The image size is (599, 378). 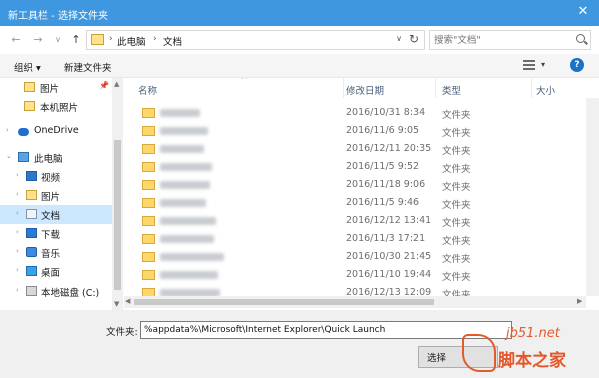 I want to click on recent-locations-button: ∨, so click(x=58, y=40).